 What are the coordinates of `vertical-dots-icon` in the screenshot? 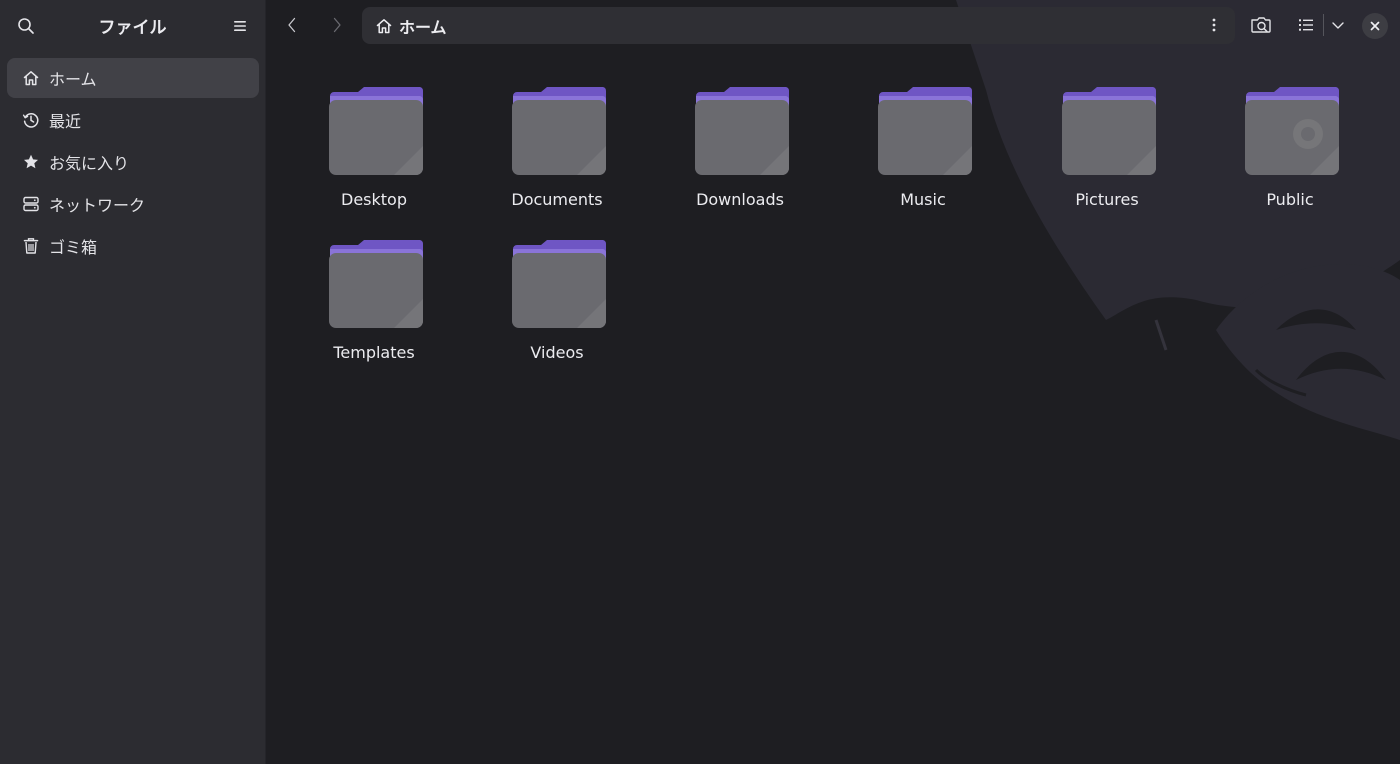 It's located at (1214, 25).